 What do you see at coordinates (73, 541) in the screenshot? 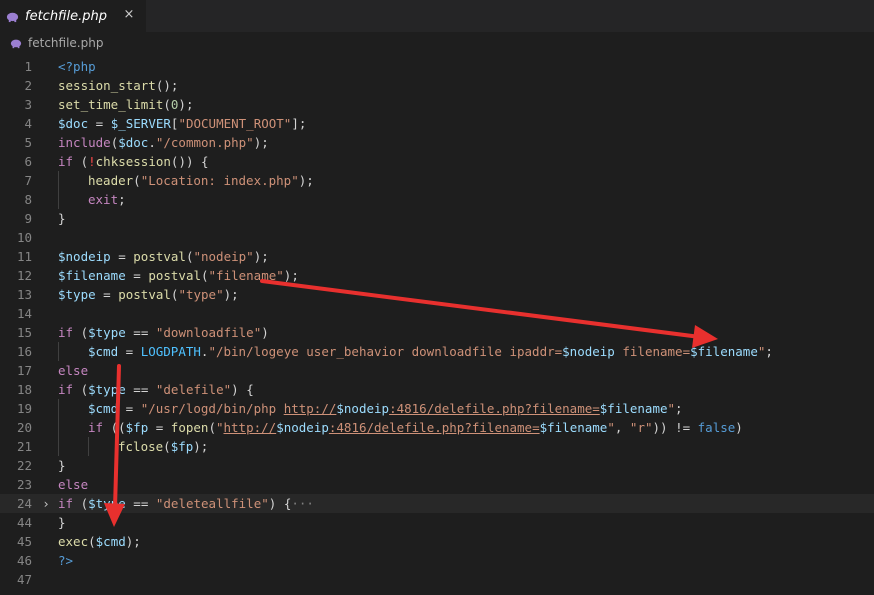
I see `token: exec` at bounding box center [73, 541].